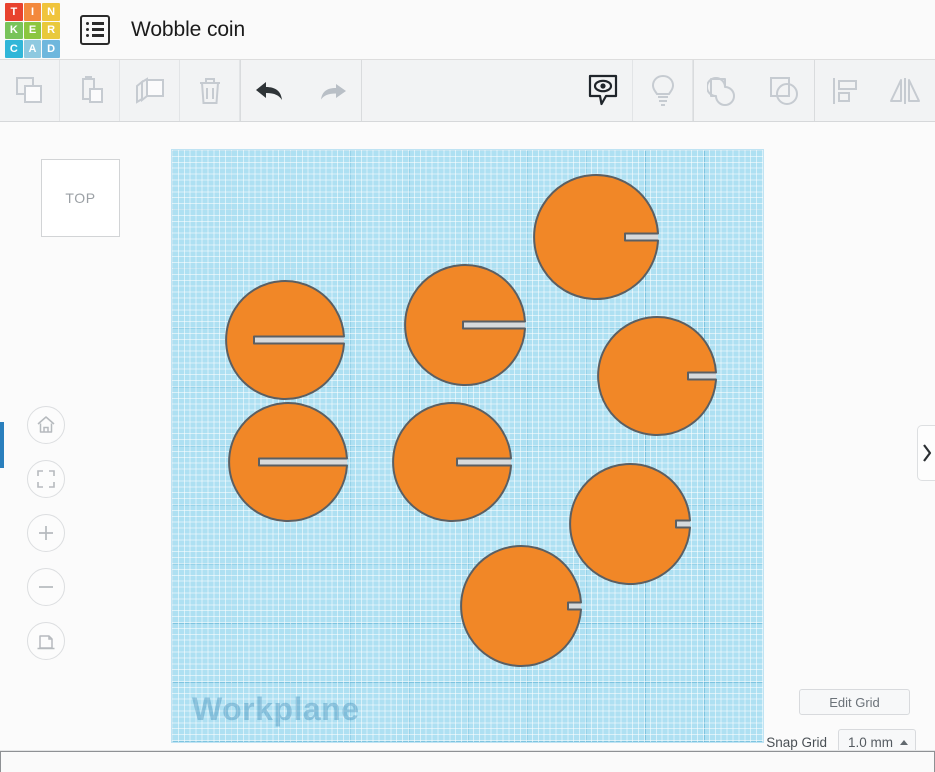  I want to click on edit-toolbar, so click(467, 91).